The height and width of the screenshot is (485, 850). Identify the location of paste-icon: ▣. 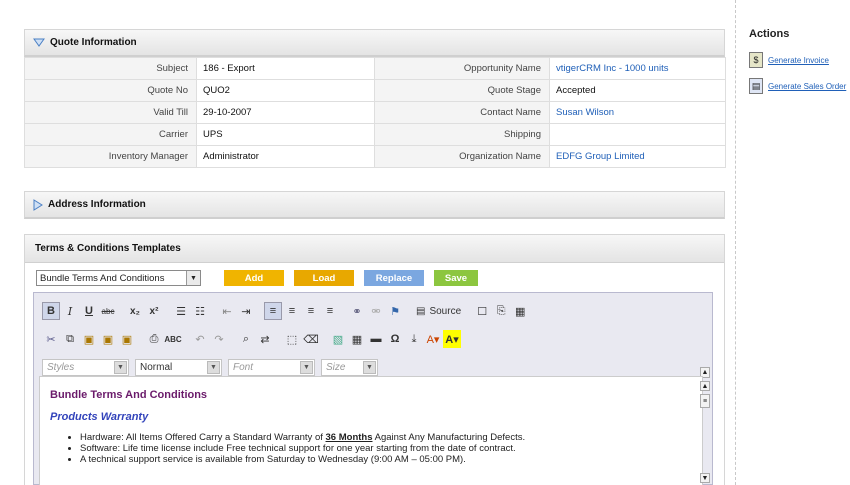
(89, 339).